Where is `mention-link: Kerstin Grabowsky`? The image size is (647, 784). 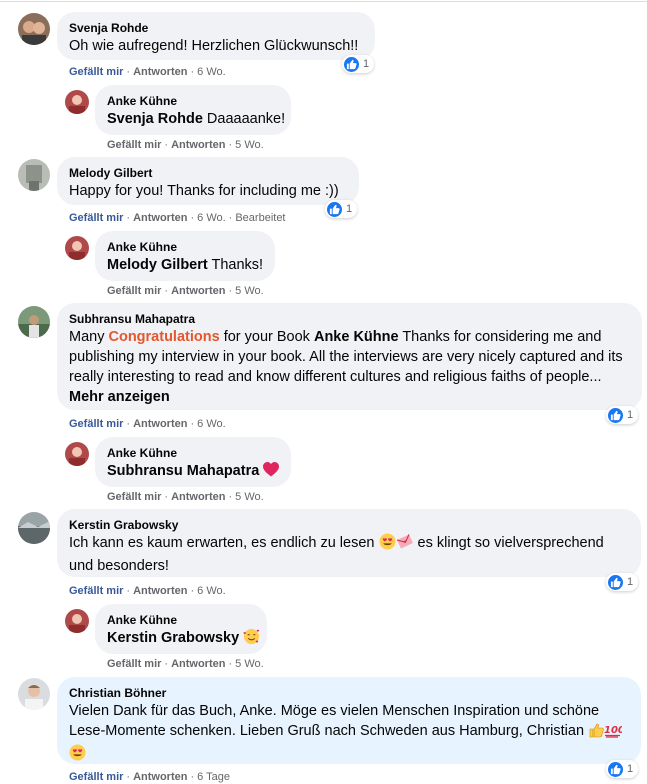
mention-link: Kerstin Grabowsky is located at coordinates (173, 638).